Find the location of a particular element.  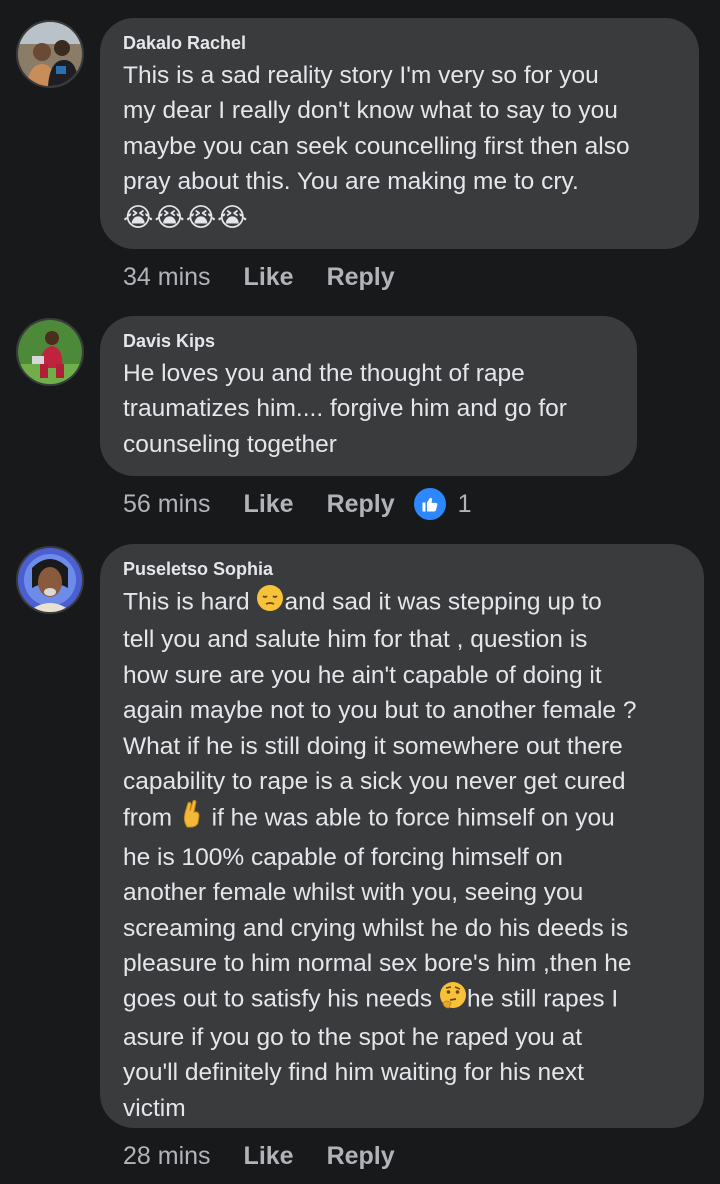

thinking-face-icon is located at coordinates (453, 1000).